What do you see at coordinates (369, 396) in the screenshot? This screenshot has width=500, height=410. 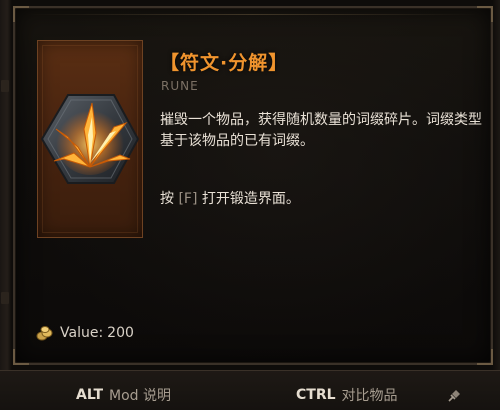 I see `ctrl-action-label: 对比物品` at bounding box center [369, 396].